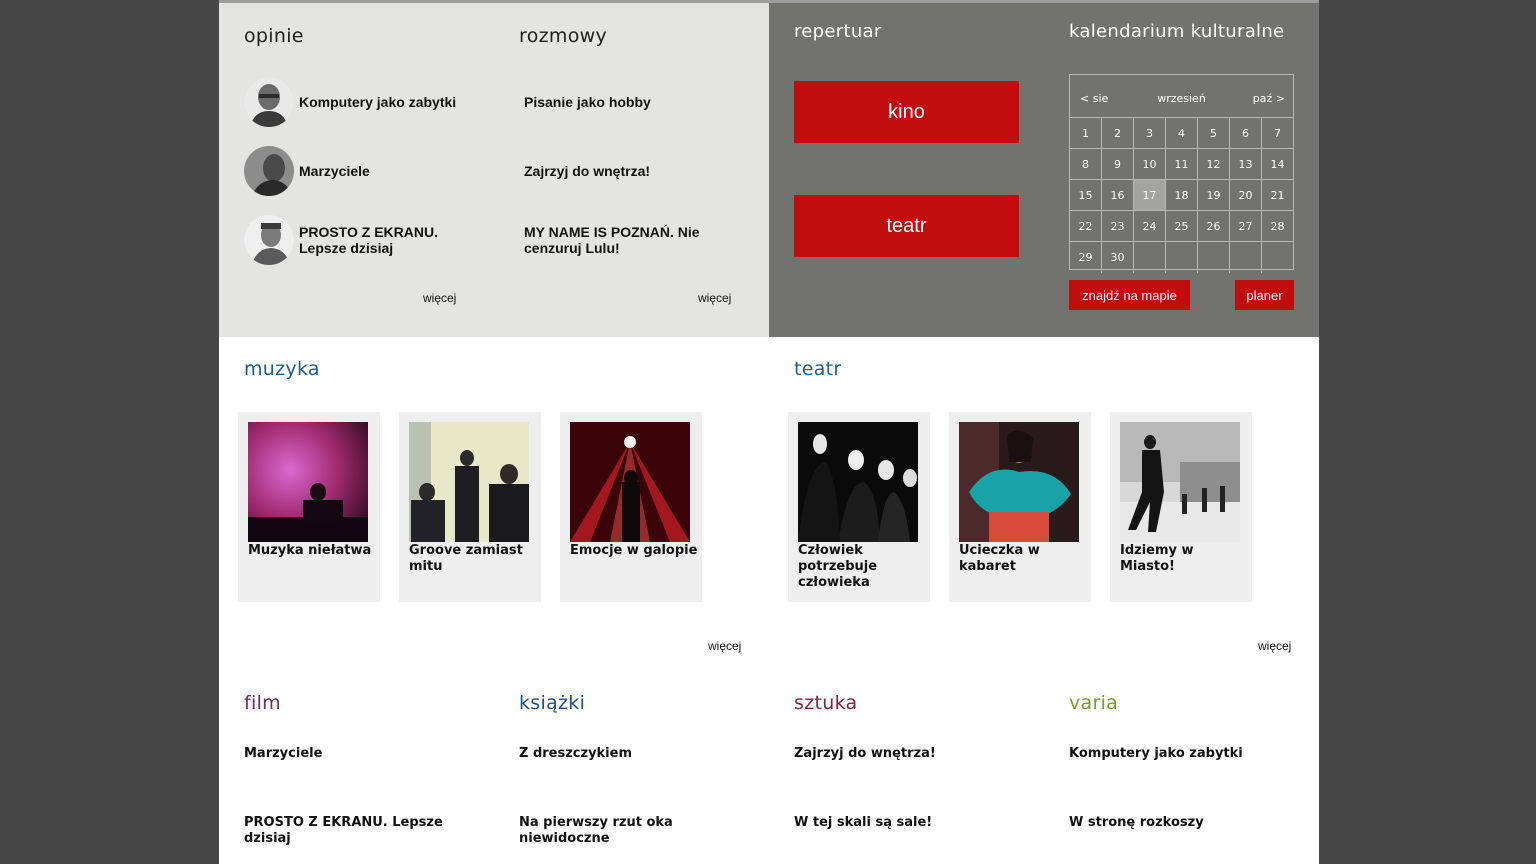 The image size is (1536, 864). What do you see at coordinates (1277, 164) in the screenshot?
I see `calendar-day: 14` at bounding box center [1277, 164].